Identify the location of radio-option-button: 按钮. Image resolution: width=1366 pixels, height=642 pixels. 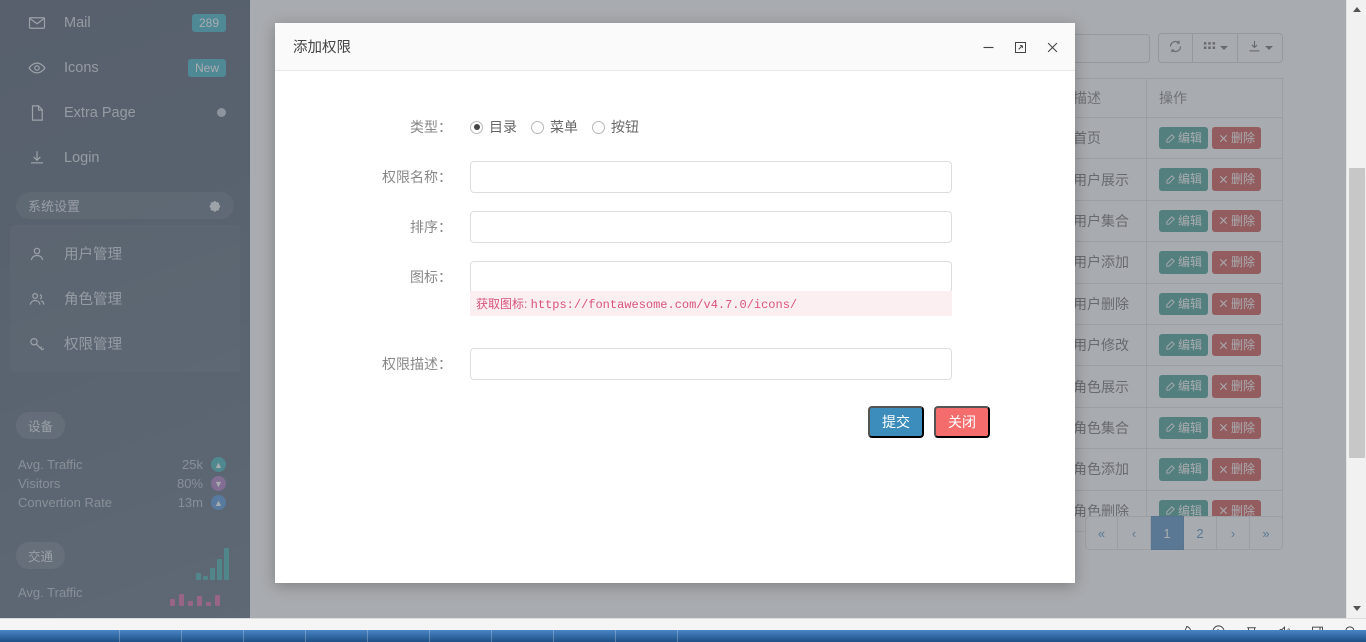
(615, 127).